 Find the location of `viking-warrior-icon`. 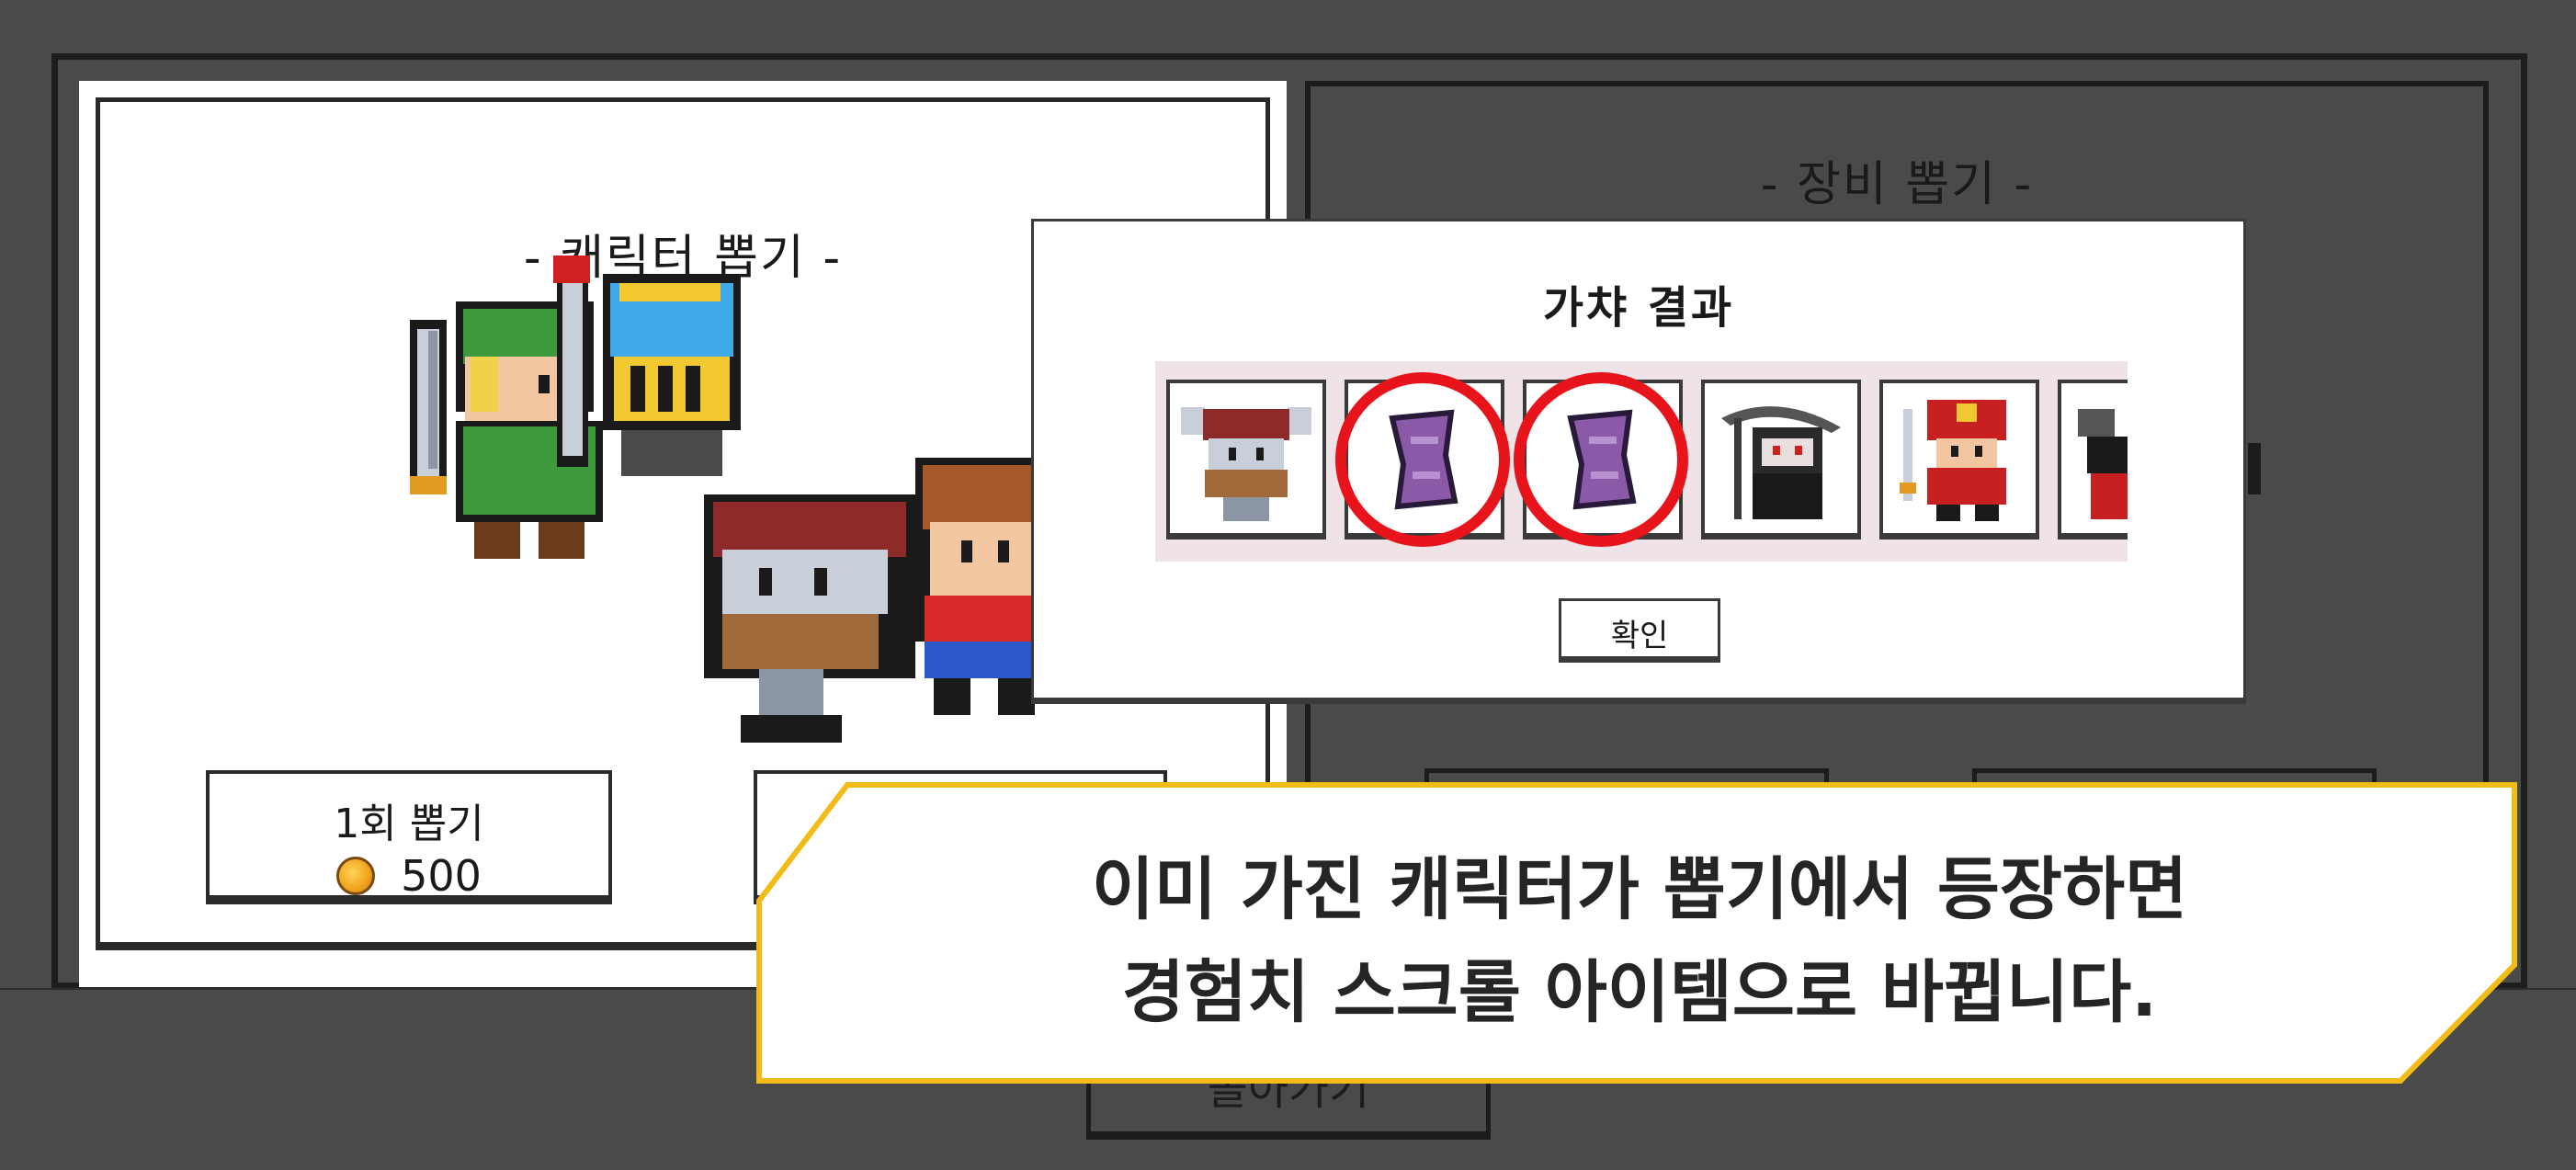

viking-warrior-icon is located at coordinates (1246, 464).